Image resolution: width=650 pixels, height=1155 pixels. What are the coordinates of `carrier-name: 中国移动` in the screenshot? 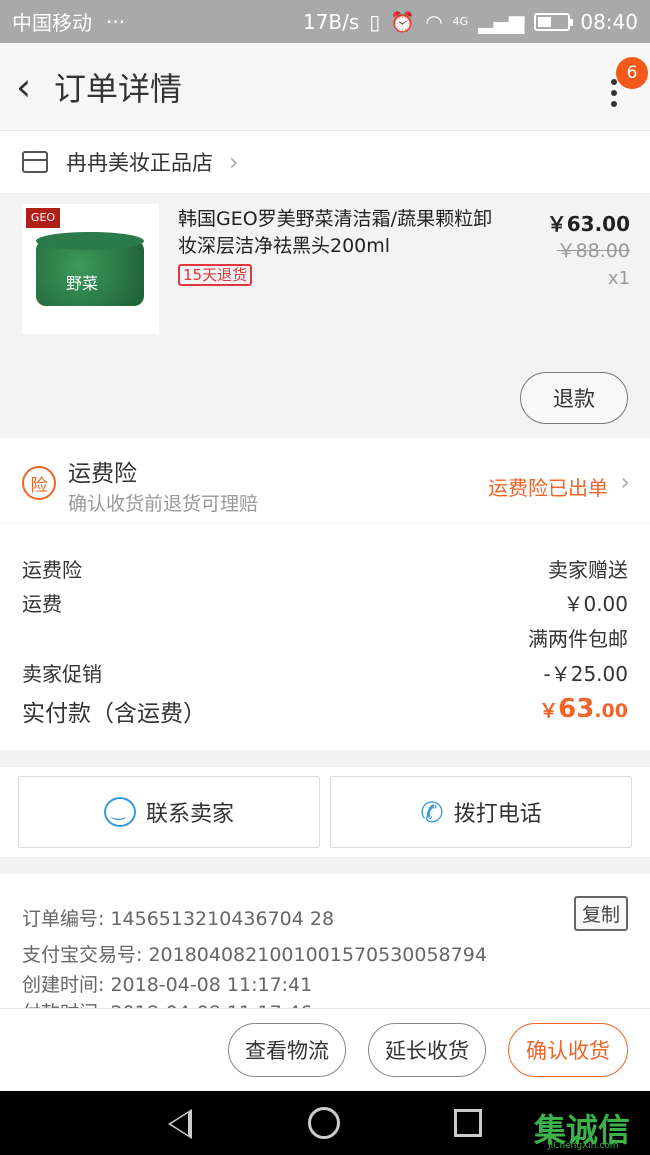 It's located at (52, 23).